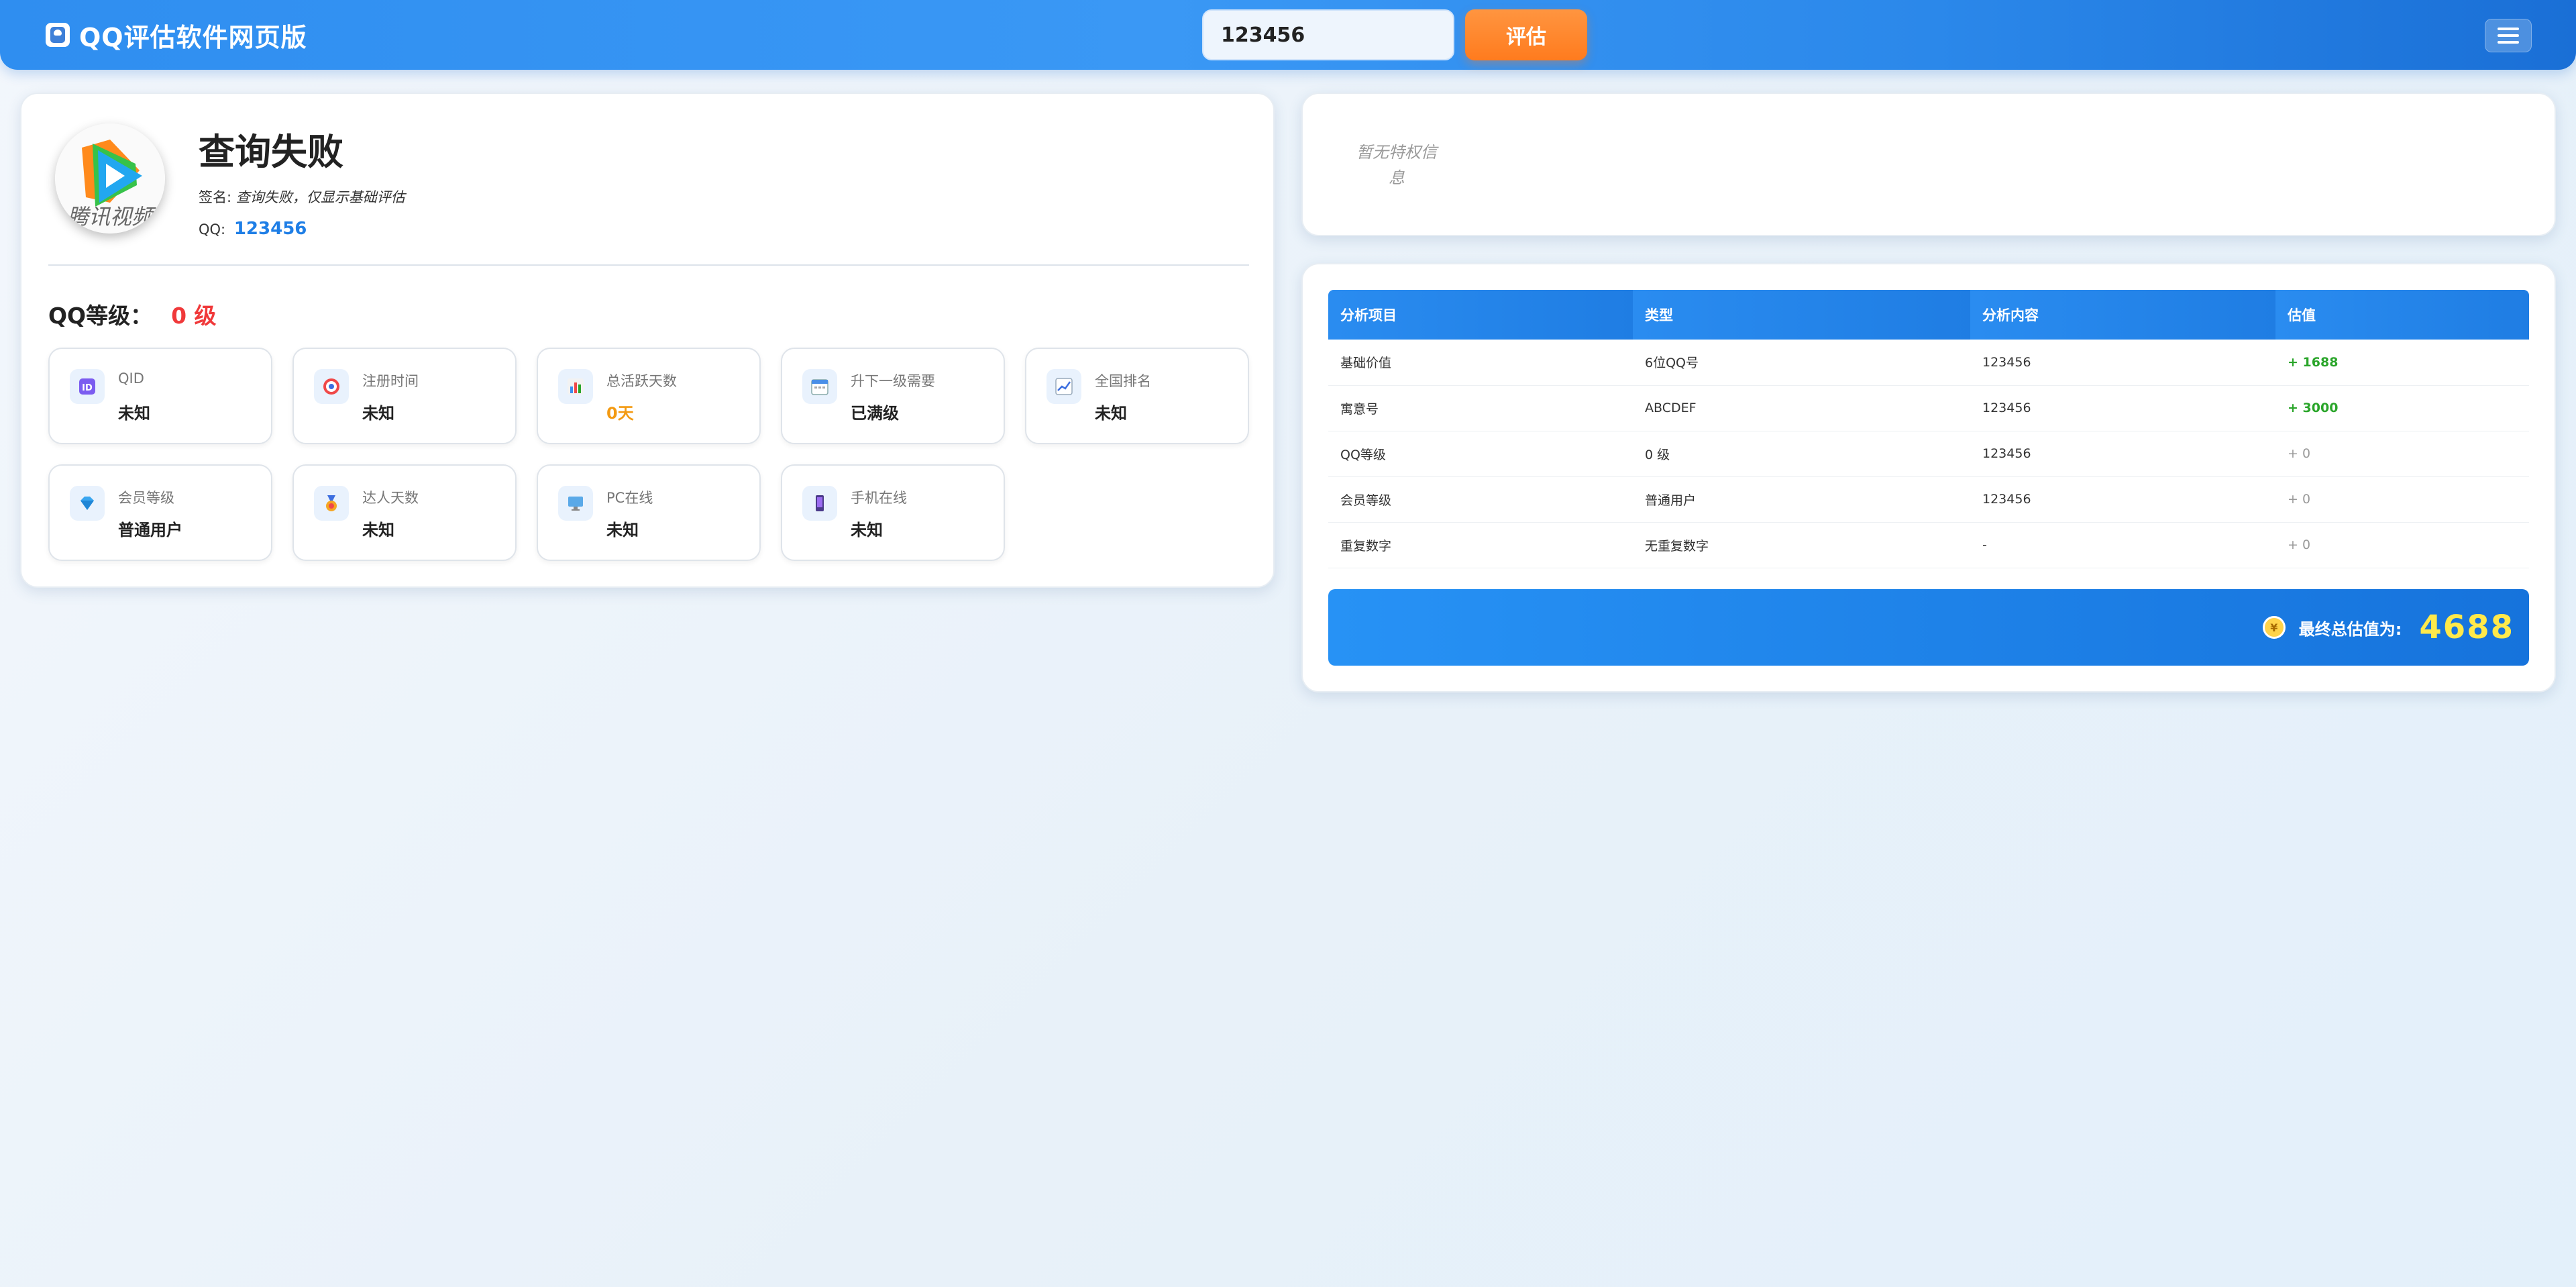 The image size is (2576, 1287). What do you see at coordinates (160, 396) in the screenshot?
I see `info-tile-qid: ID QID 未知` at bounding box center [160, 396].